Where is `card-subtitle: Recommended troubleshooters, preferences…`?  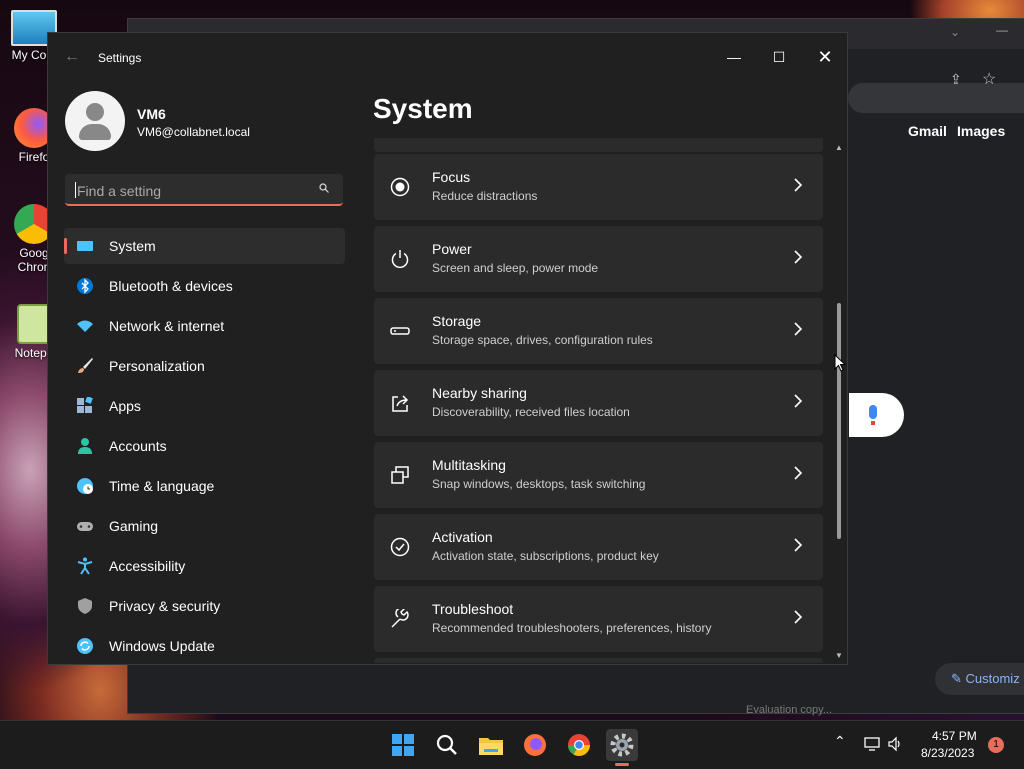
card-subtitle: Recommended troubleshooters, preferences… is located at coordinates (572, 628).